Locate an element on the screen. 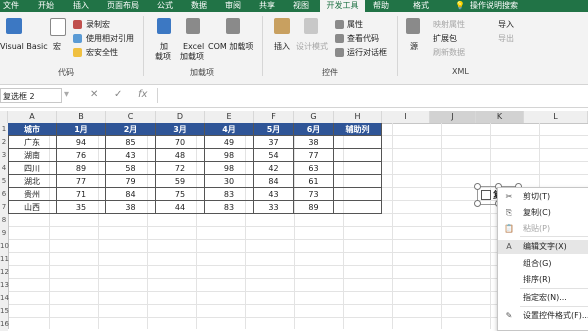 This screenshot has width=588, height=331. column-header: H is located at coordinates (358, 117).